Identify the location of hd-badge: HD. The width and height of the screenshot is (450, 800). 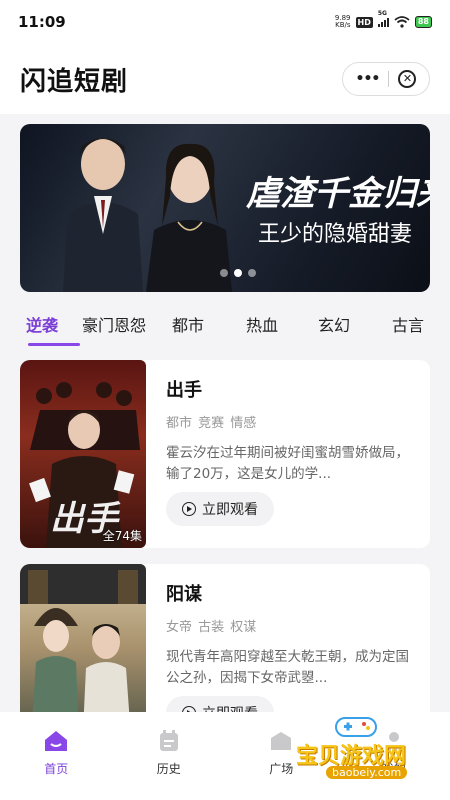
(364, 22).